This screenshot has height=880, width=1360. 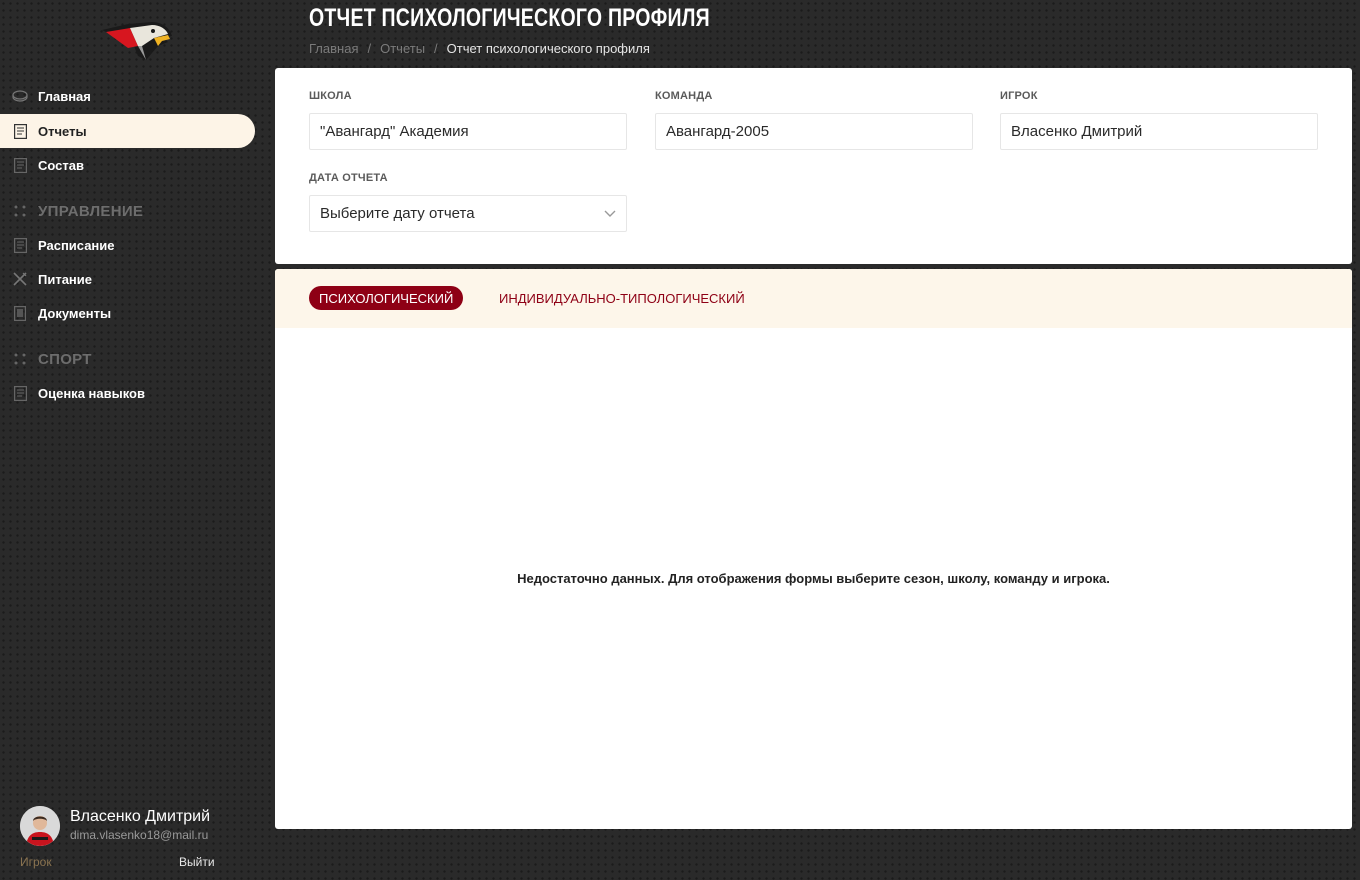 I want to click on sidebar-item-skills: Оценка навыков, so click(x=127, y=393).